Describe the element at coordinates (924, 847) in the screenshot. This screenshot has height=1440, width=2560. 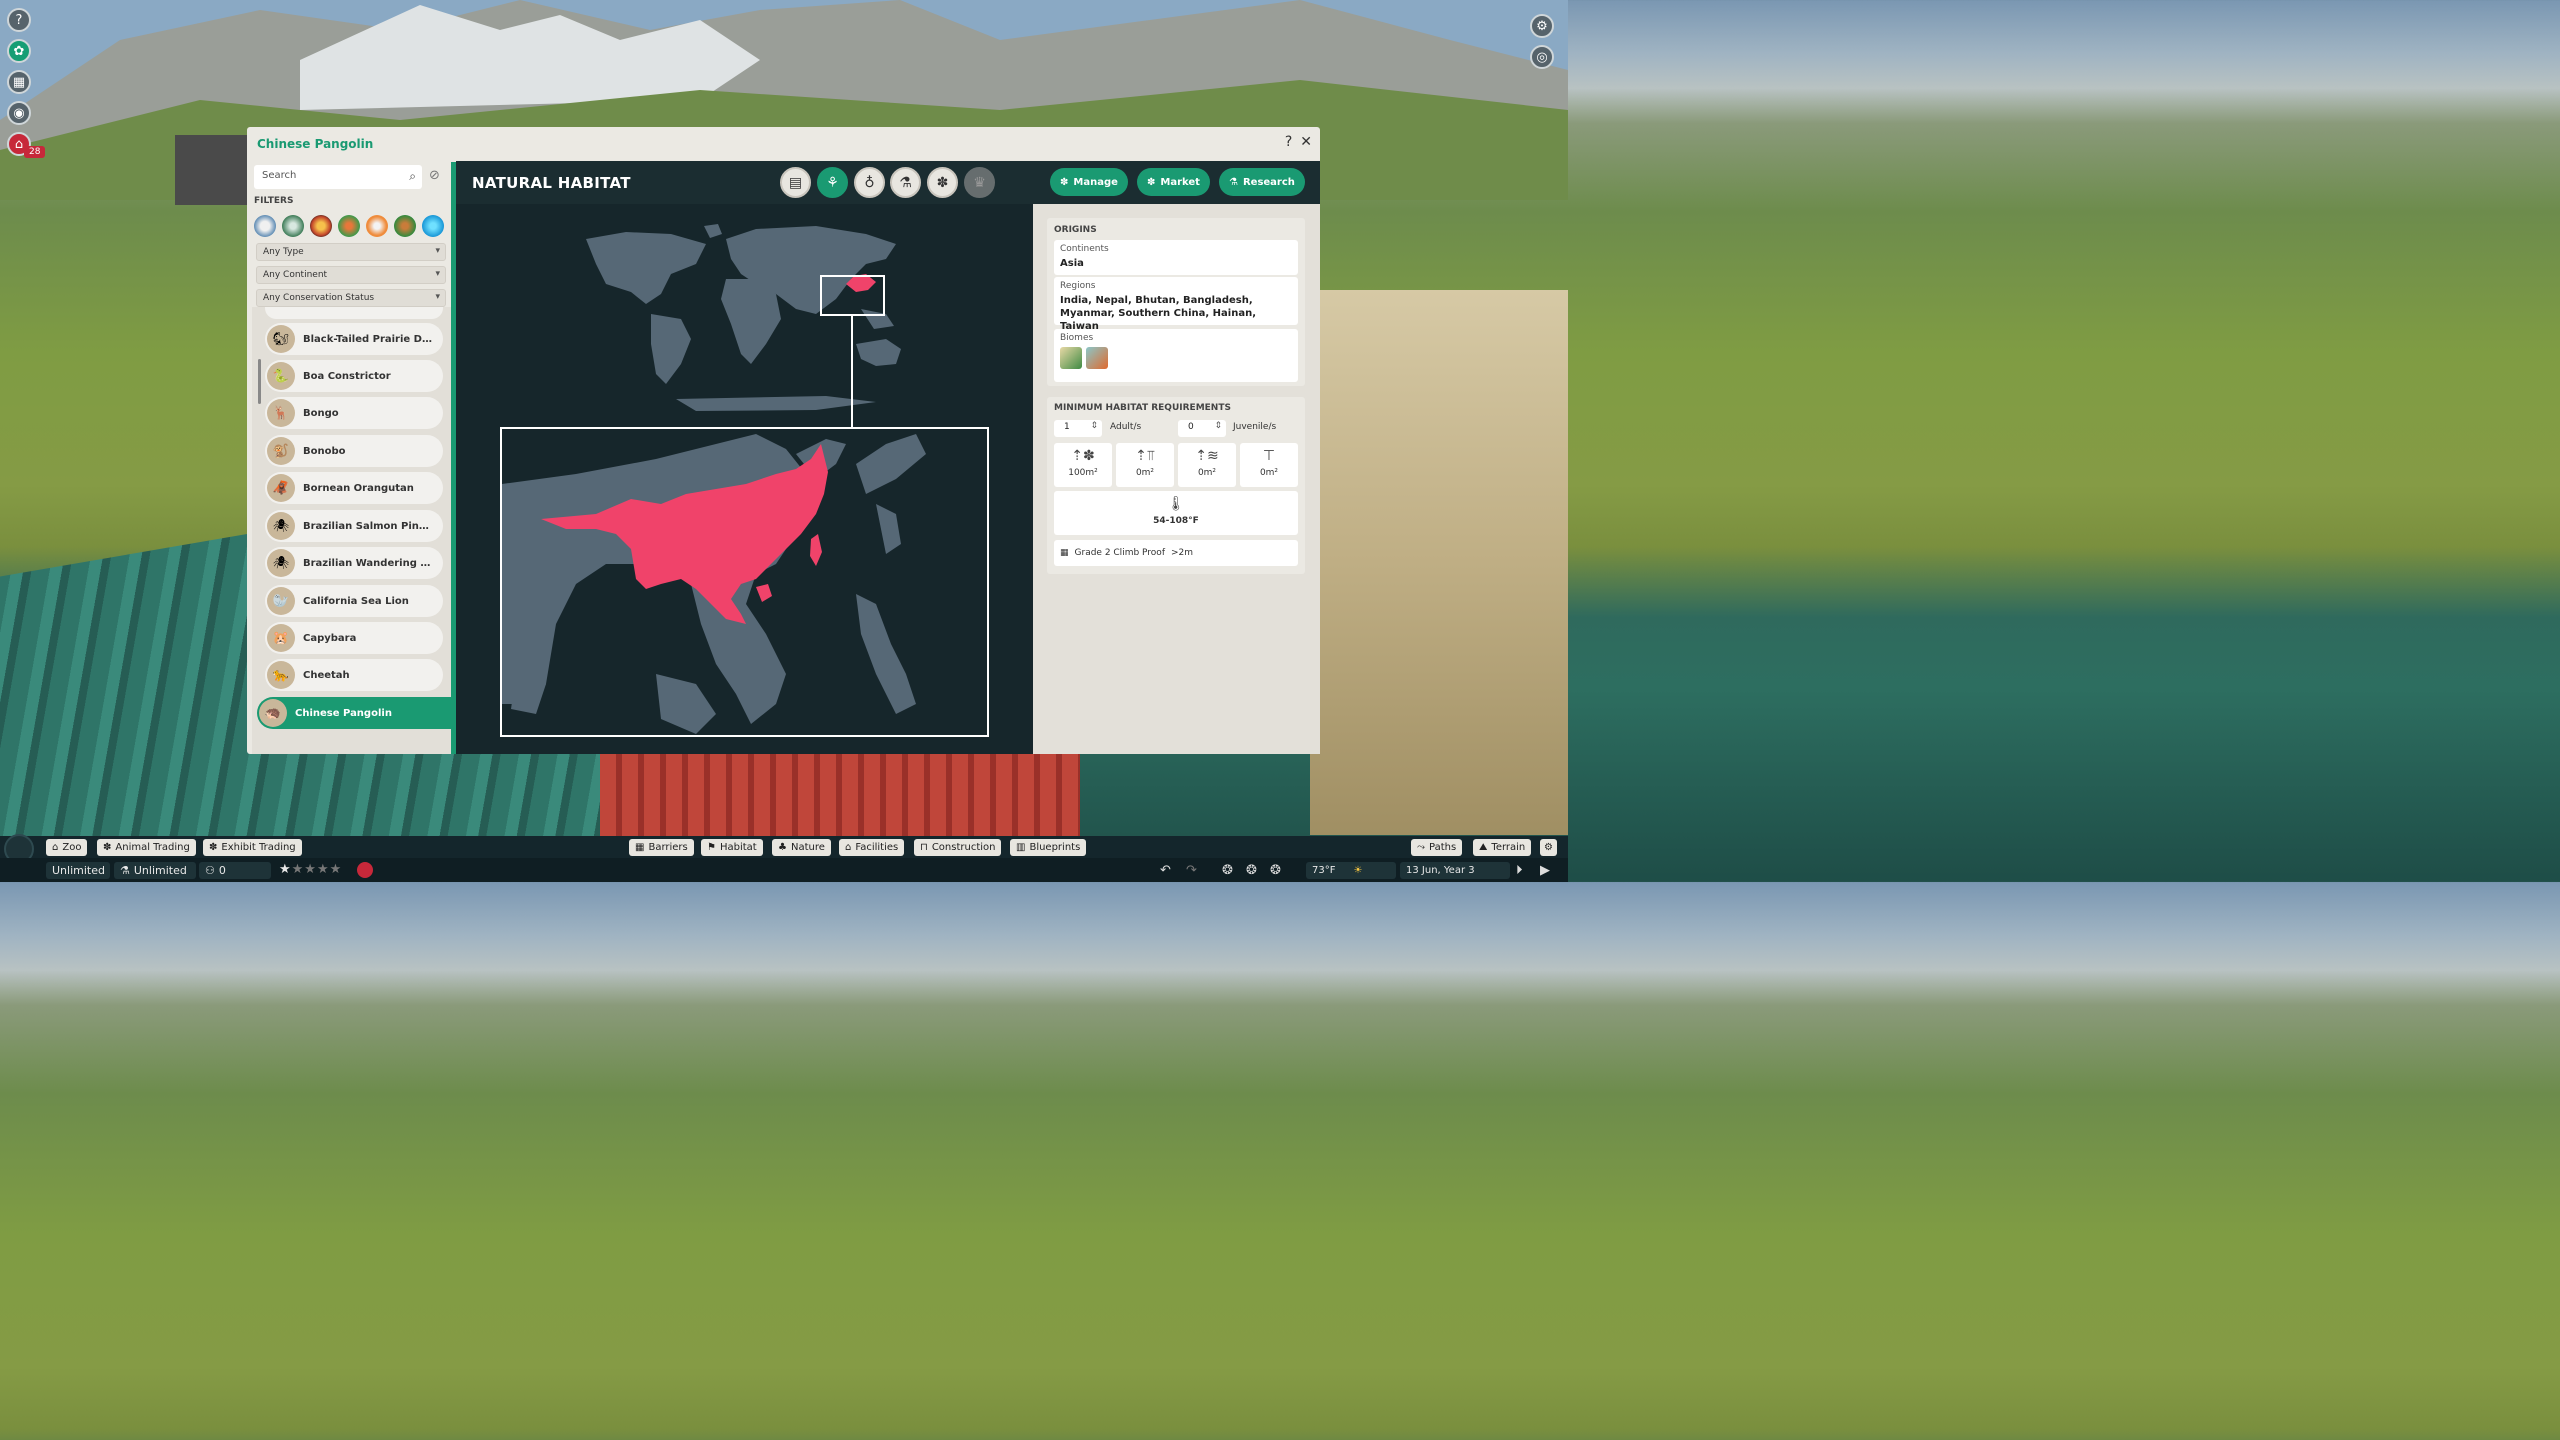
I see `construction-icon: ⊓` at that location.